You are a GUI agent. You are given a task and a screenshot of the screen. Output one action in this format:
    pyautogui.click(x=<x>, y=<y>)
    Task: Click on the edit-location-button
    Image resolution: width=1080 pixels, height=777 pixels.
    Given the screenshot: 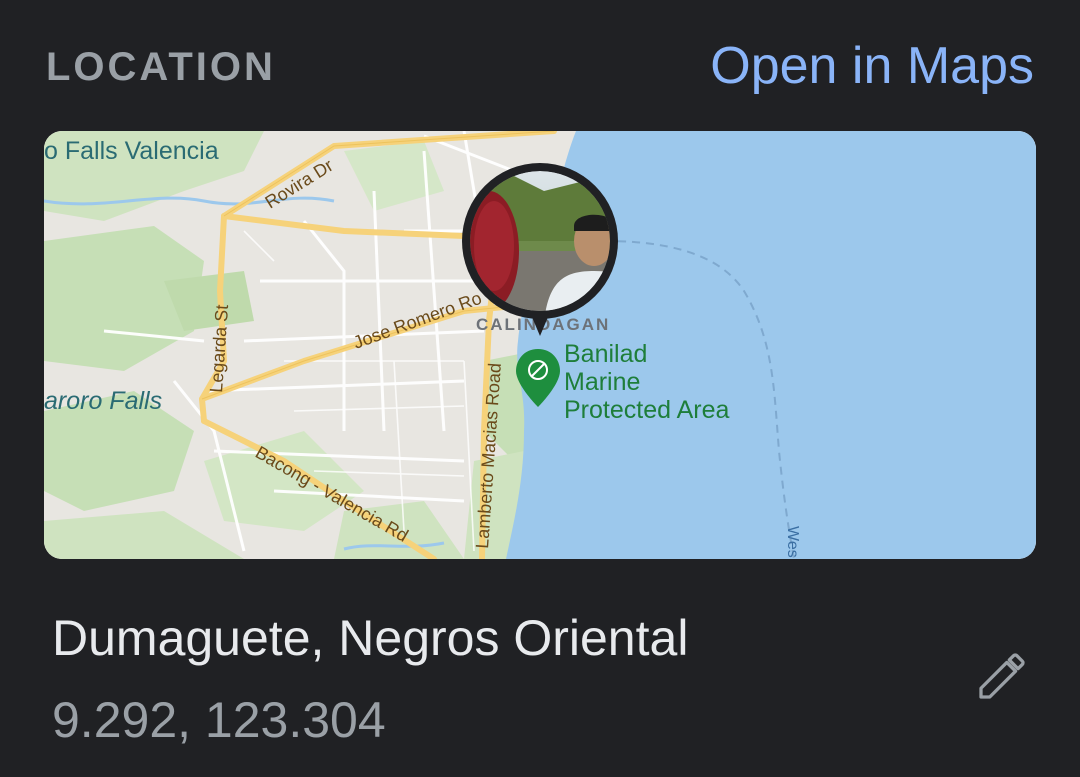 What is the action you would take?
    pyautogui.click(x=1002, y=676)
    